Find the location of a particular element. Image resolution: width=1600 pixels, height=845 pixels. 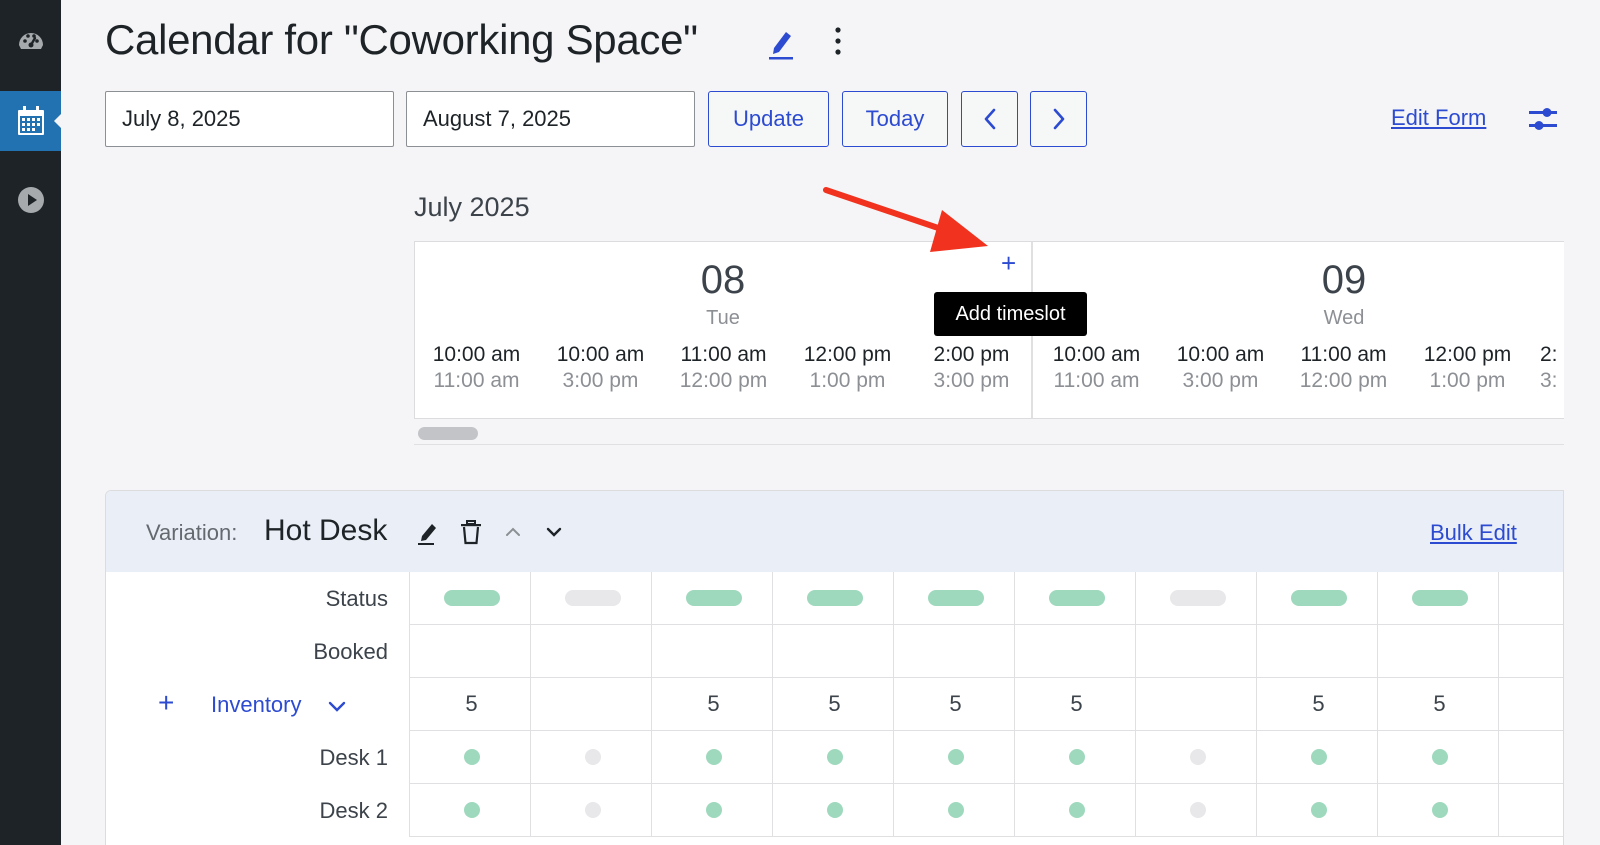

sidebar-item-media is located at coordinates (30, 200).